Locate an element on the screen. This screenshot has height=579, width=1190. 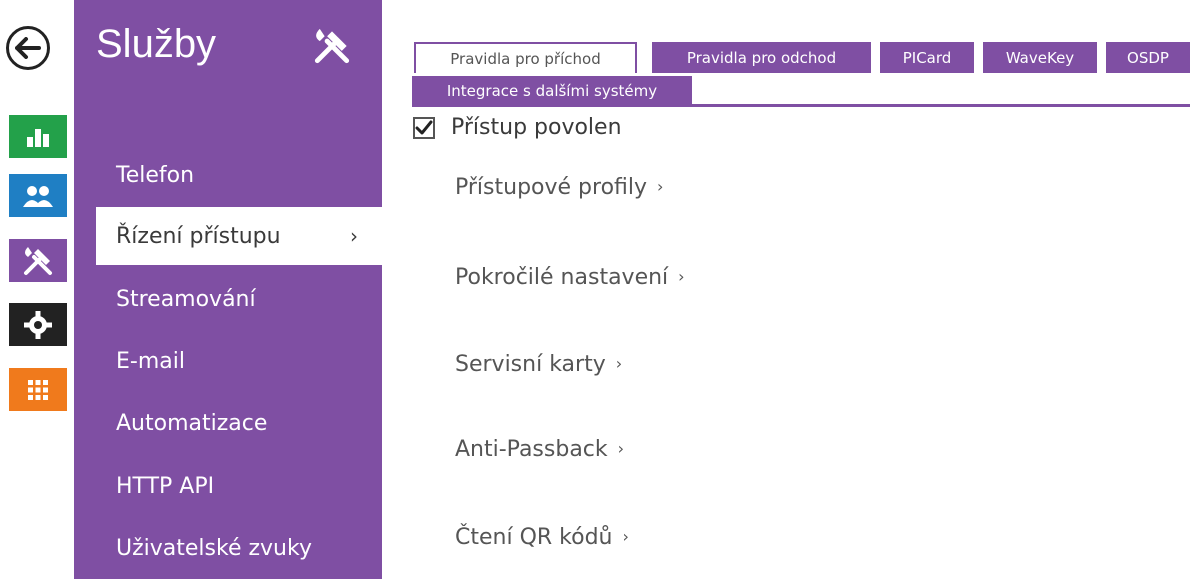
access-enabled-checkbox is located at coordinates (424, 127).